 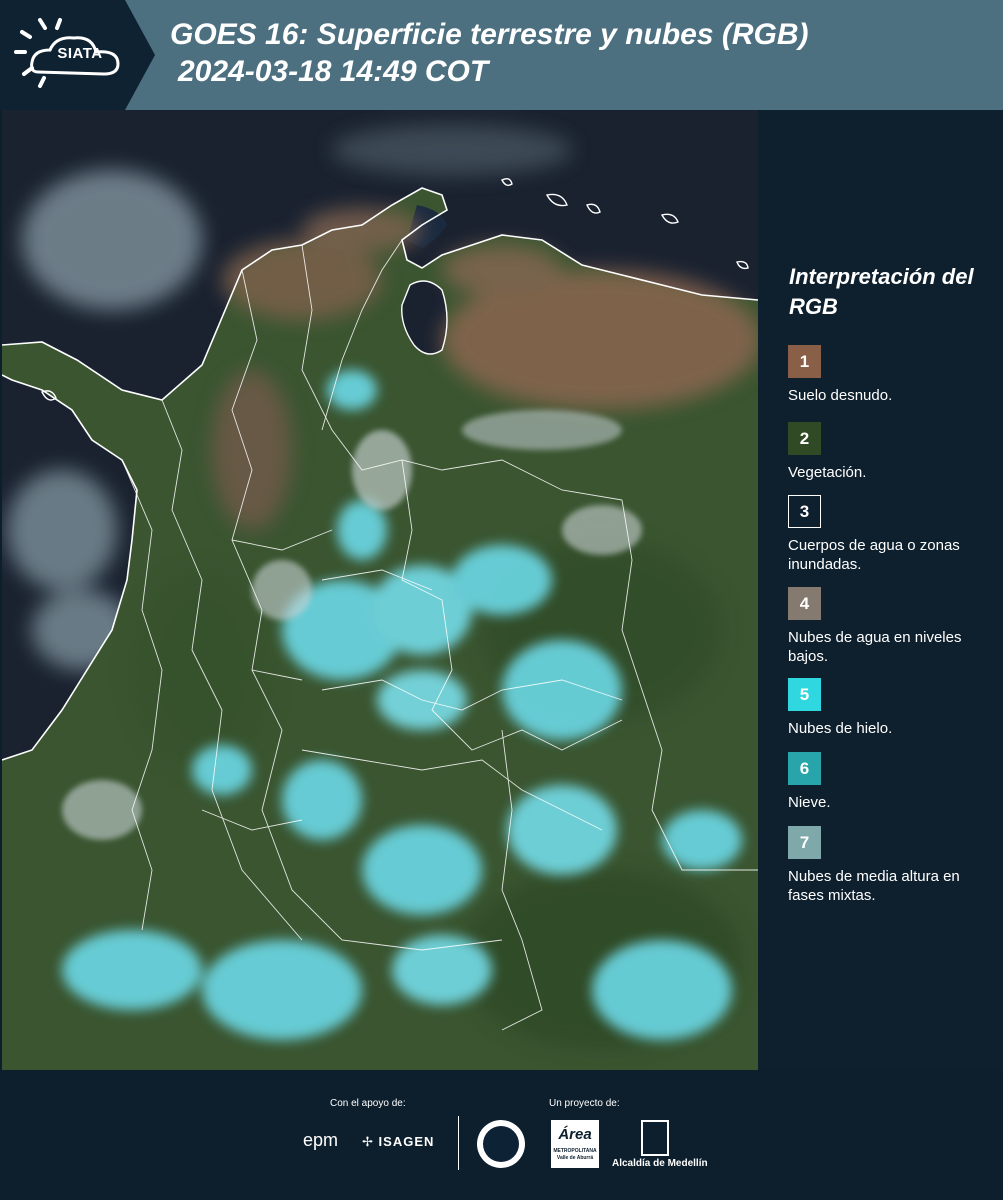 I want to click on area-logo-subtext: METROPOLITANA Valle de Aburrá, so click(x=575, y=1154).